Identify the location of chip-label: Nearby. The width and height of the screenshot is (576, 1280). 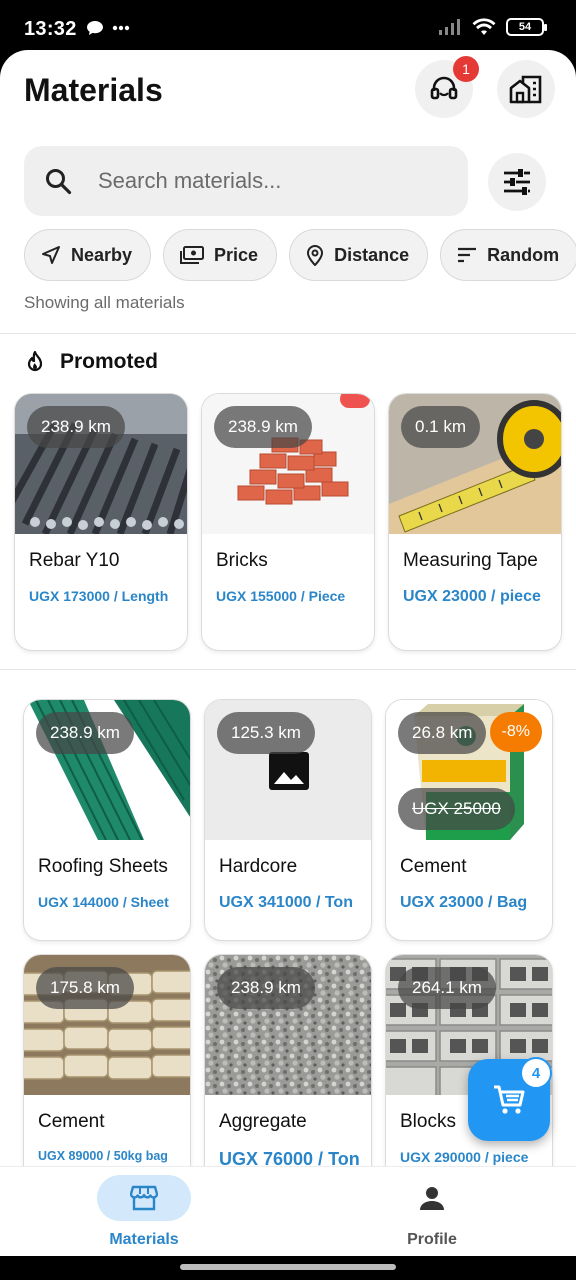
(102, 254).